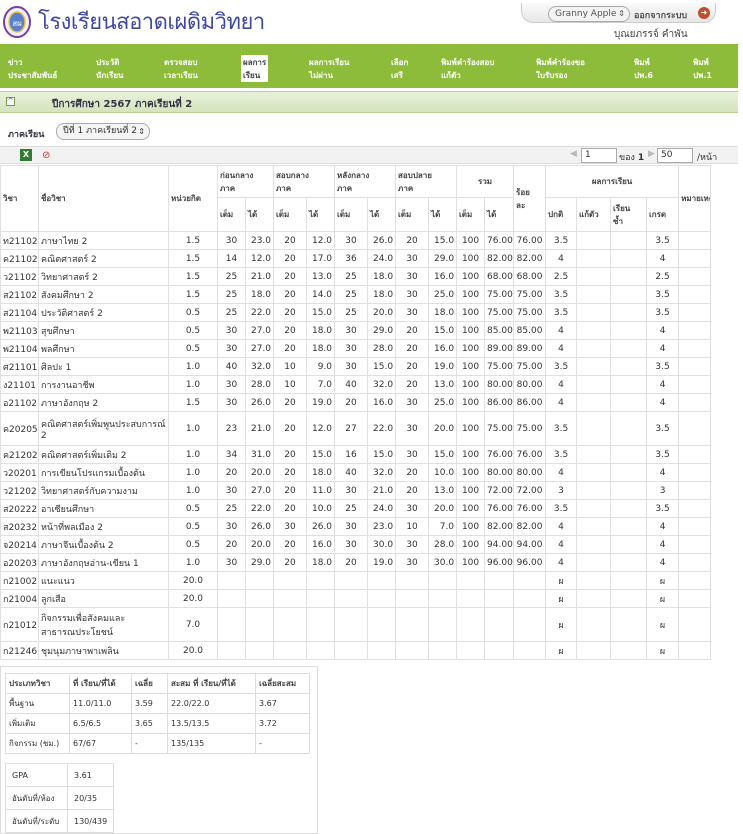  Describe the element at coordinates (103, 580) in the screenshot. I see `table-cell: แนะแนว` at that location.